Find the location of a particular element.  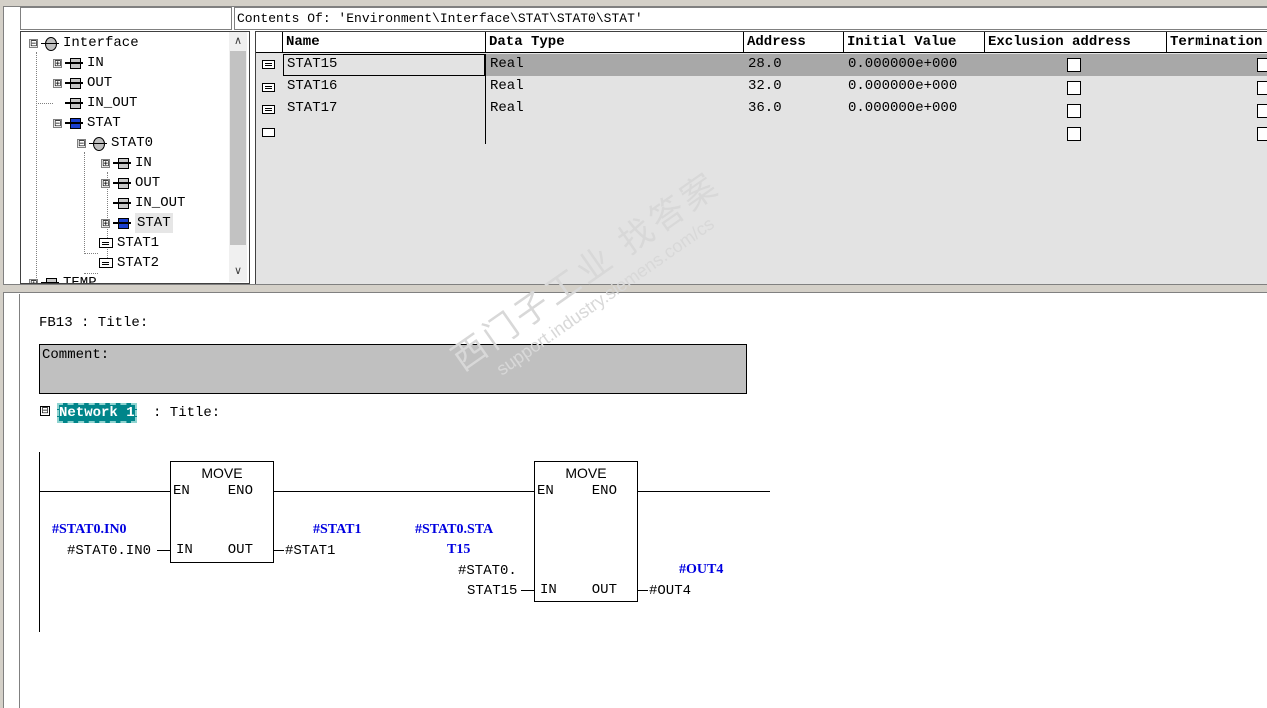

tree-item-in: ⊞ IN is located at coordinates (78, 63).